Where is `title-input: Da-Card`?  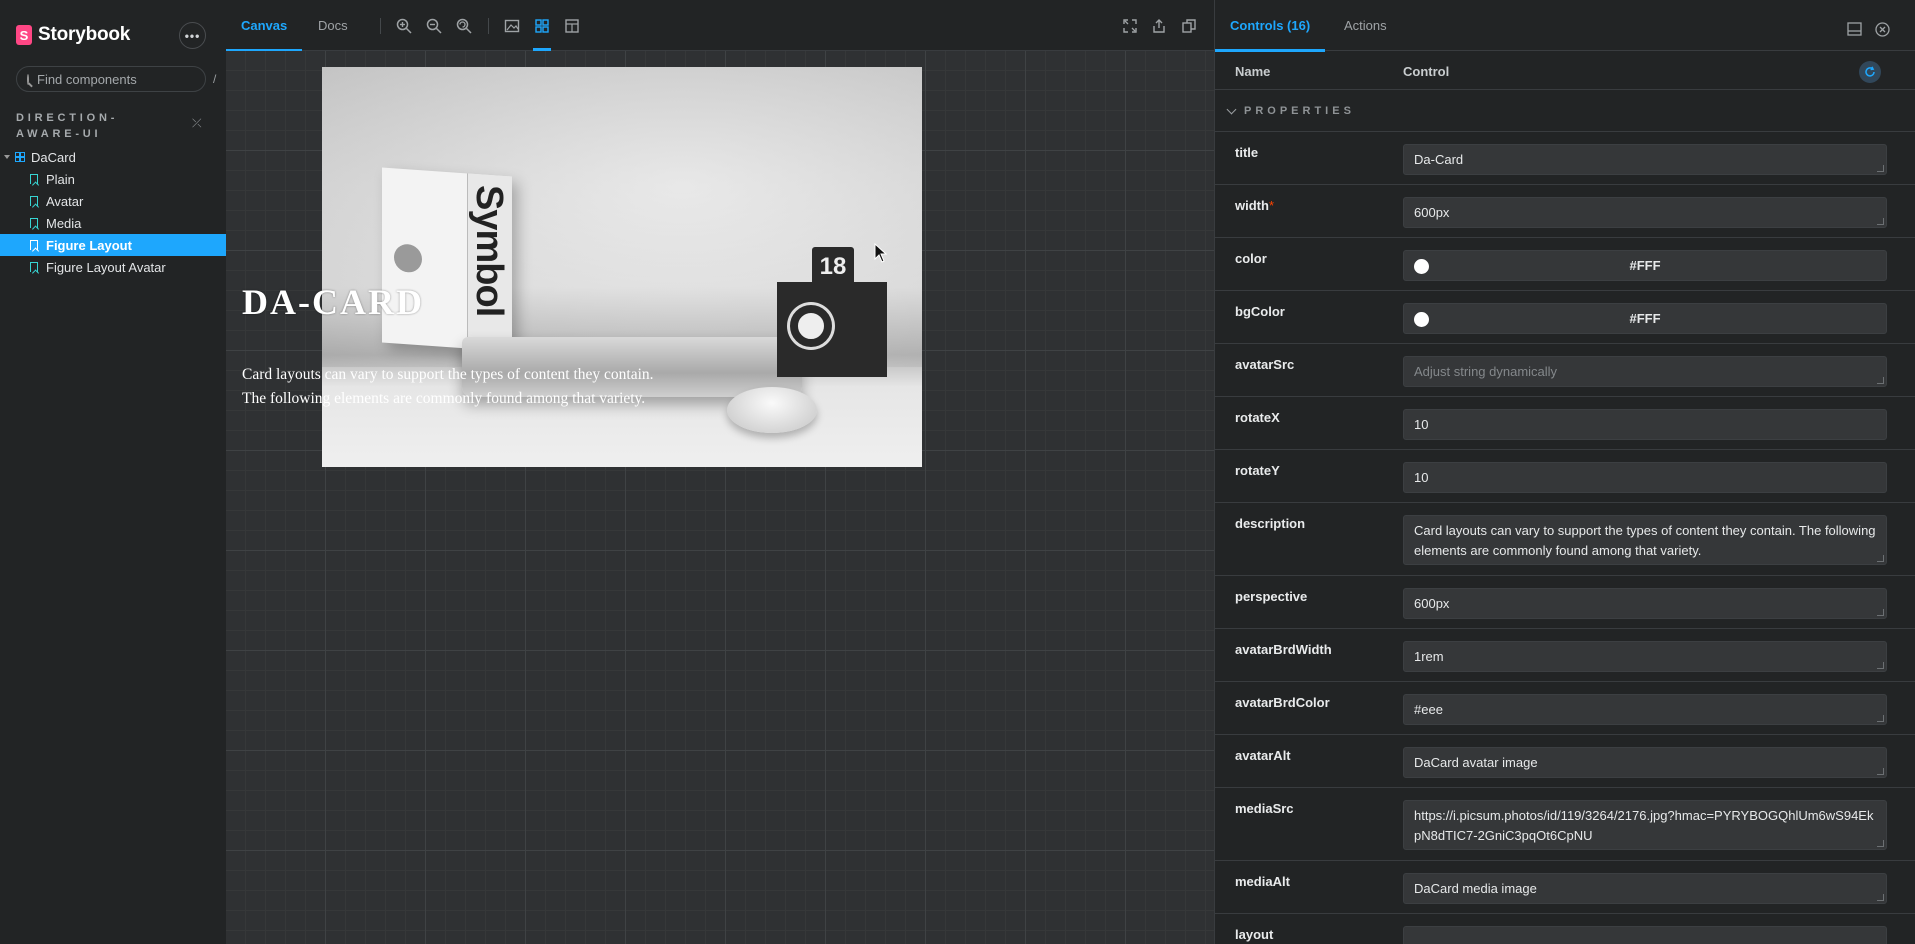
title-input: Da-Card is located at coordinates (1645, 159).